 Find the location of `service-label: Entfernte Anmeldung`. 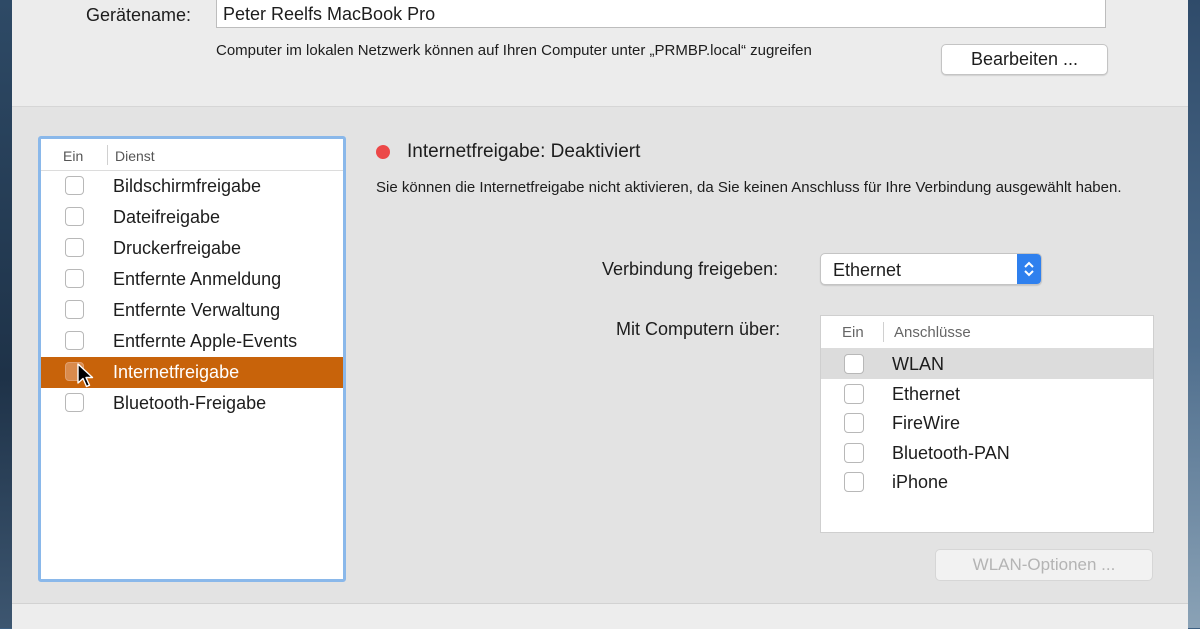

service-label: Entfernte Anmeldung is located at coordinates (197, 279).